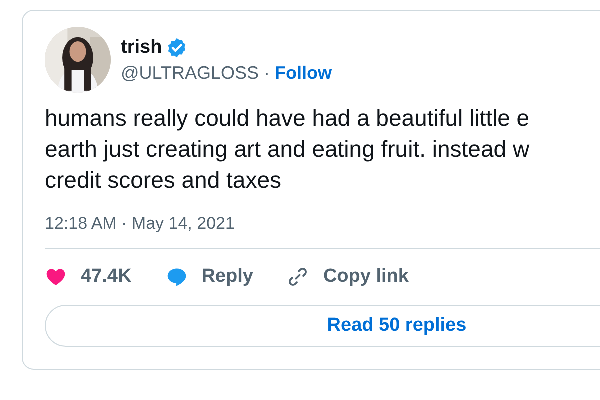 This screenshot has height=400, width=600. What do you see at coordinates (177, 277) in the screenshot?
I see `speech-bubble-icon` at bounding box center [177, 277].